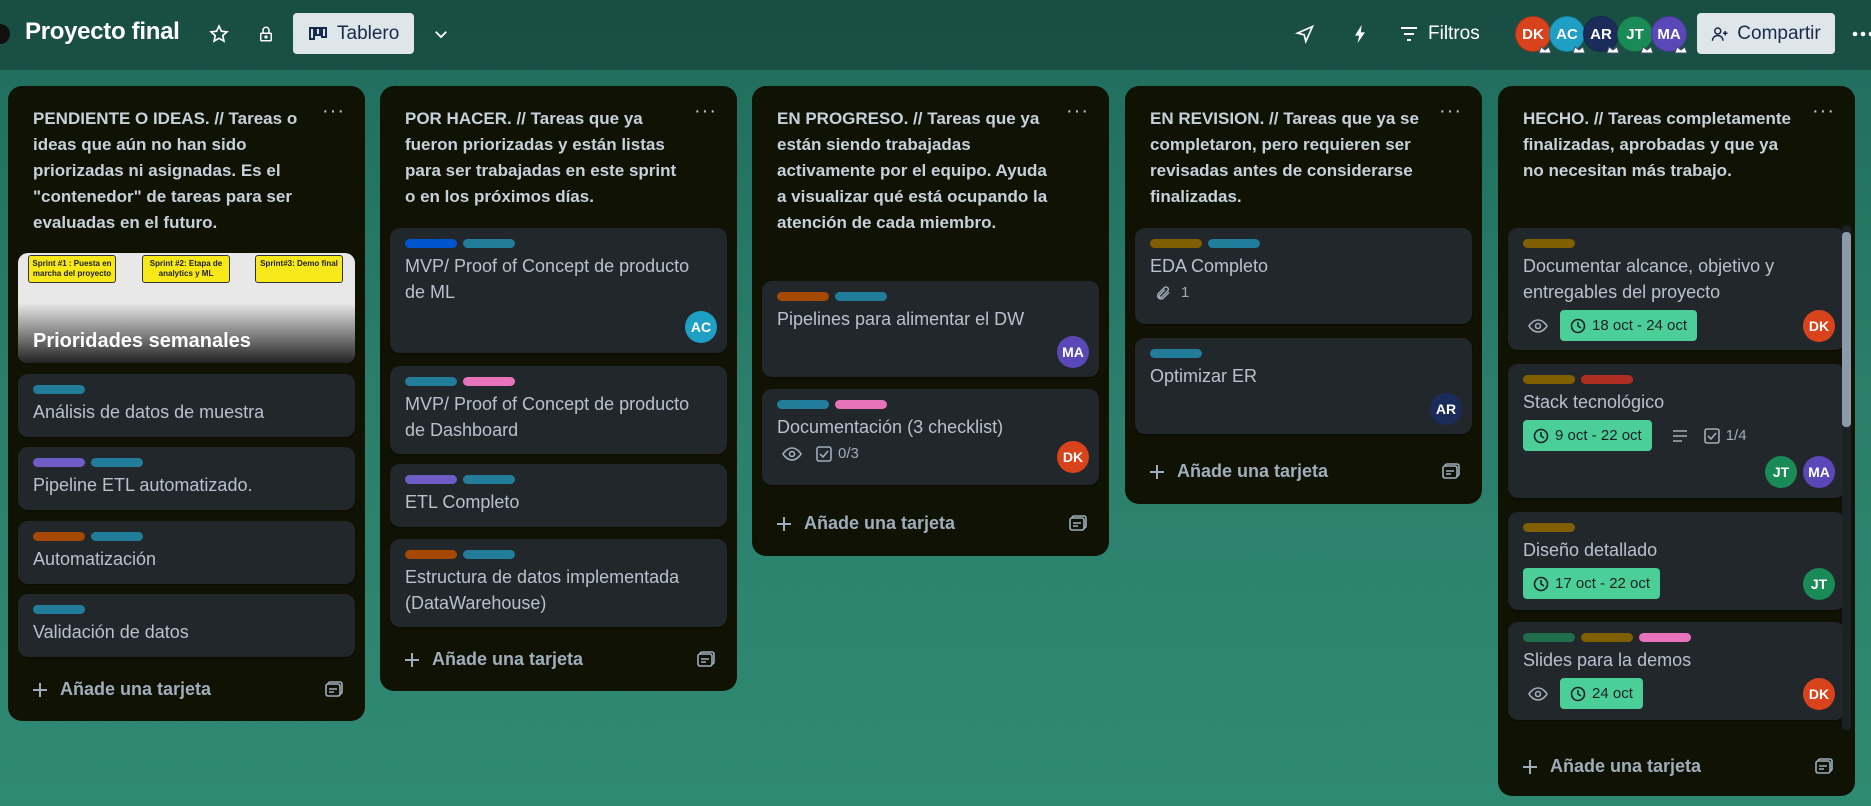  Describe the element at coordinates (1676, 561) in the screenshot. I see `card: Diseño detallado 17 oct - 22 oct JT` at that location.